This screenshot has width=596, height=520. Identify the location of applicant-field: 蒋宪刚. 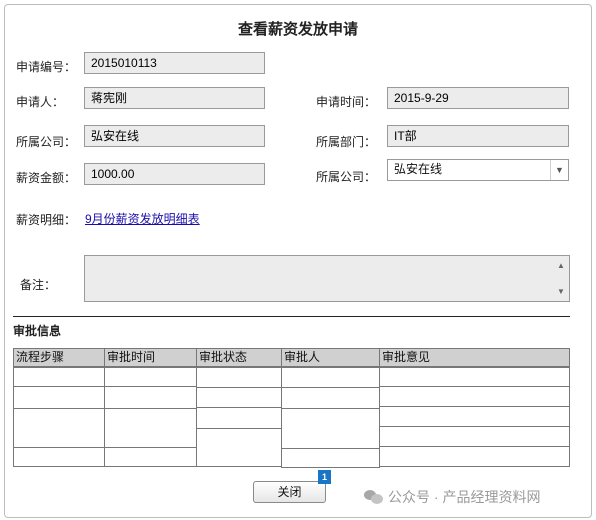
(174, 98).